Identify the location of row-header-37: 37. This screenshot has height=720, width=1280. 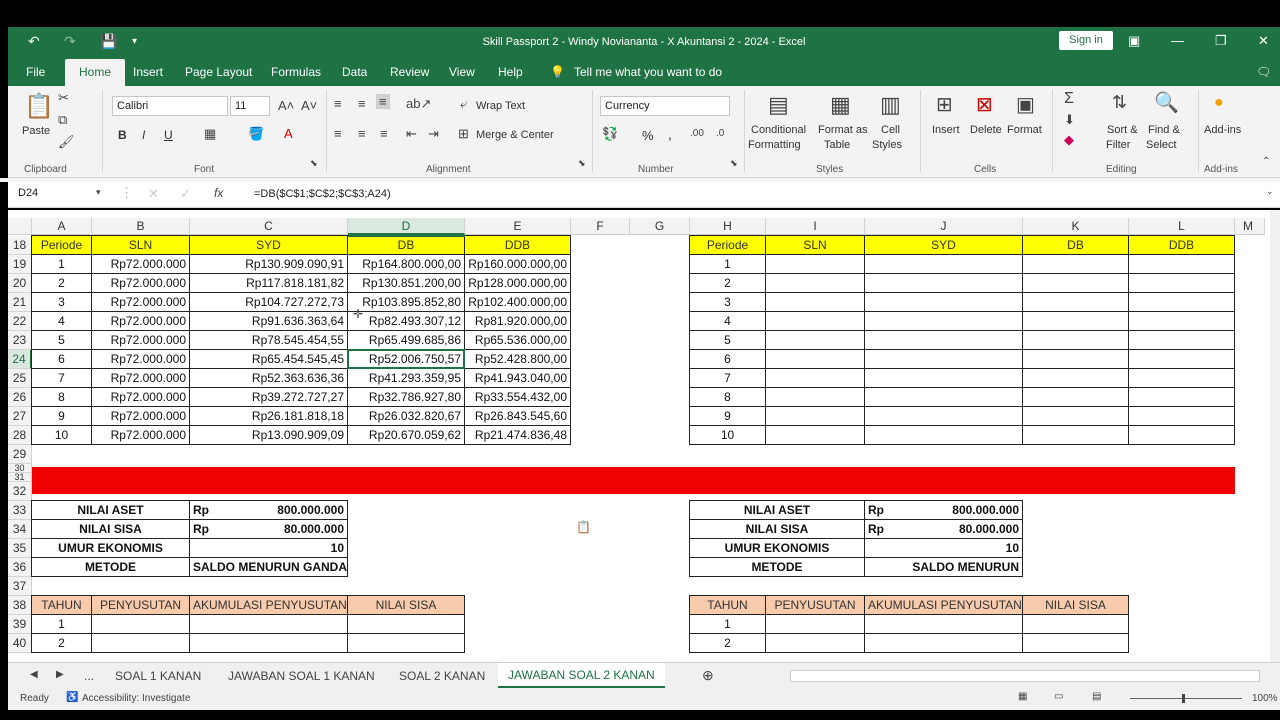
(20, 586).